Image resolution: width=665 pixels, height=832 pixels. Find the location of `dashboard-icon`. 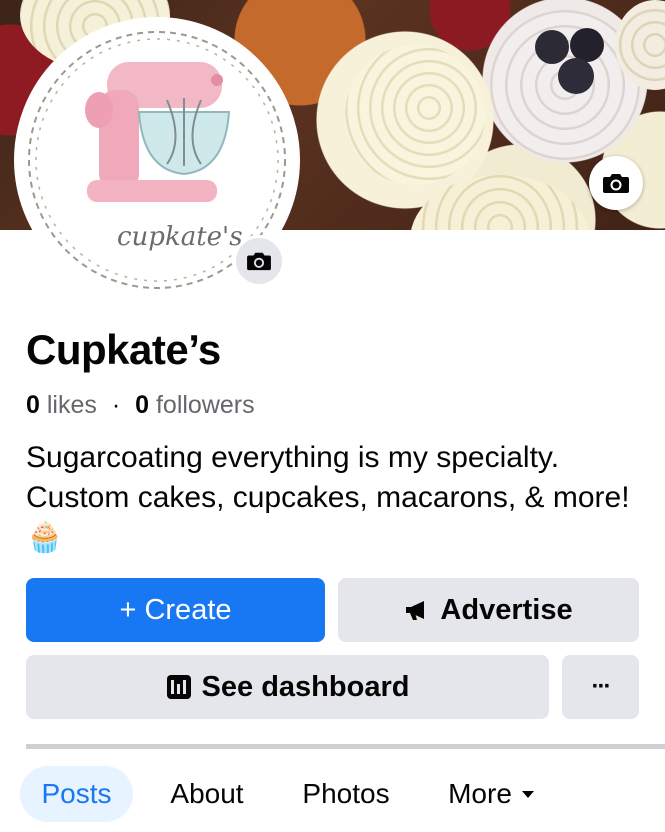

dashboard-icon is located at coordinates (178, 687).